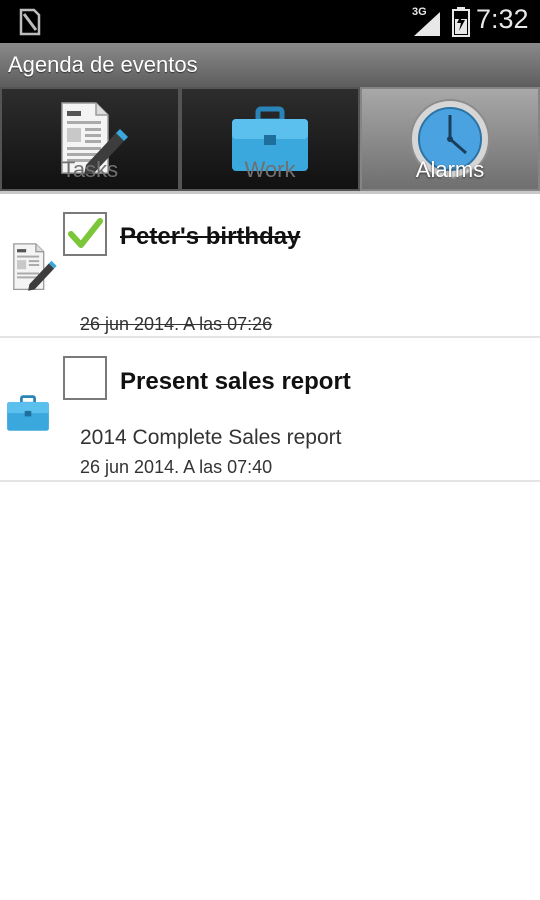  I want to click on tab-label: Tasks, so click(90, 169).